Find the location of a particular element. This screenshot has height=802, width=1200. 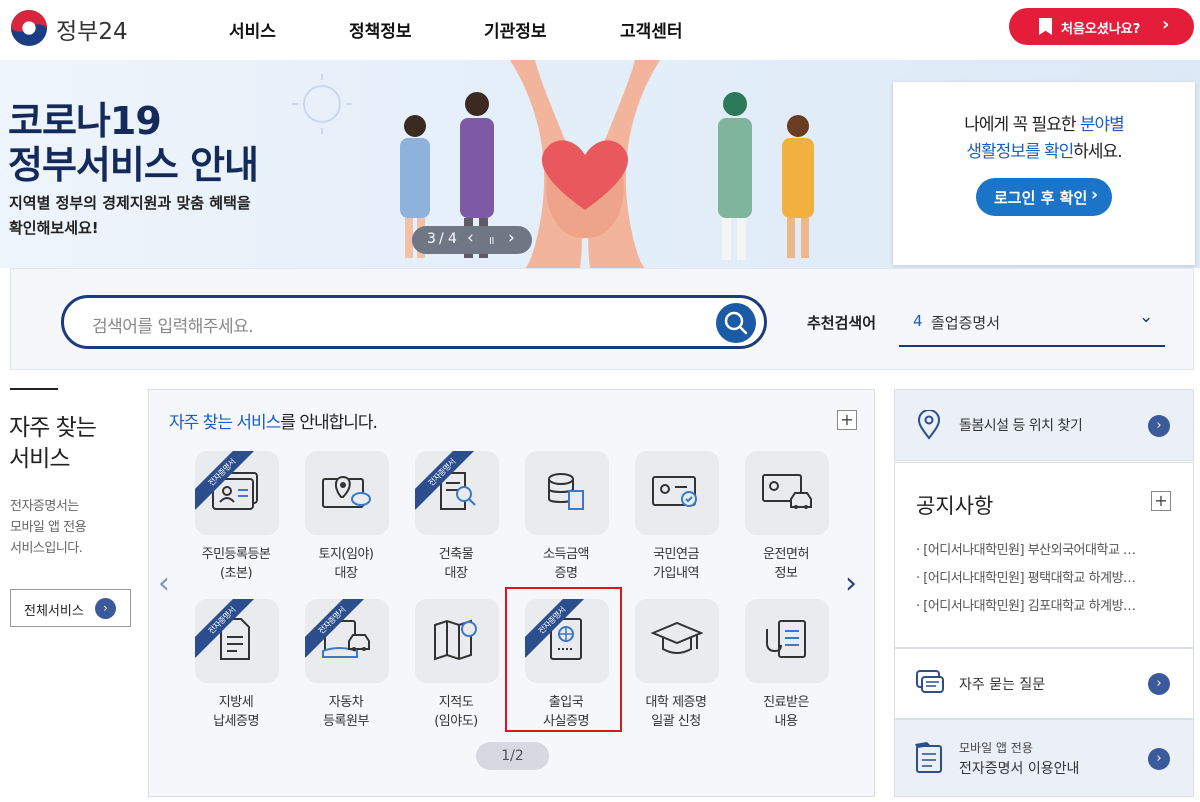

next-icon: › is located at coordinates (511, 238).